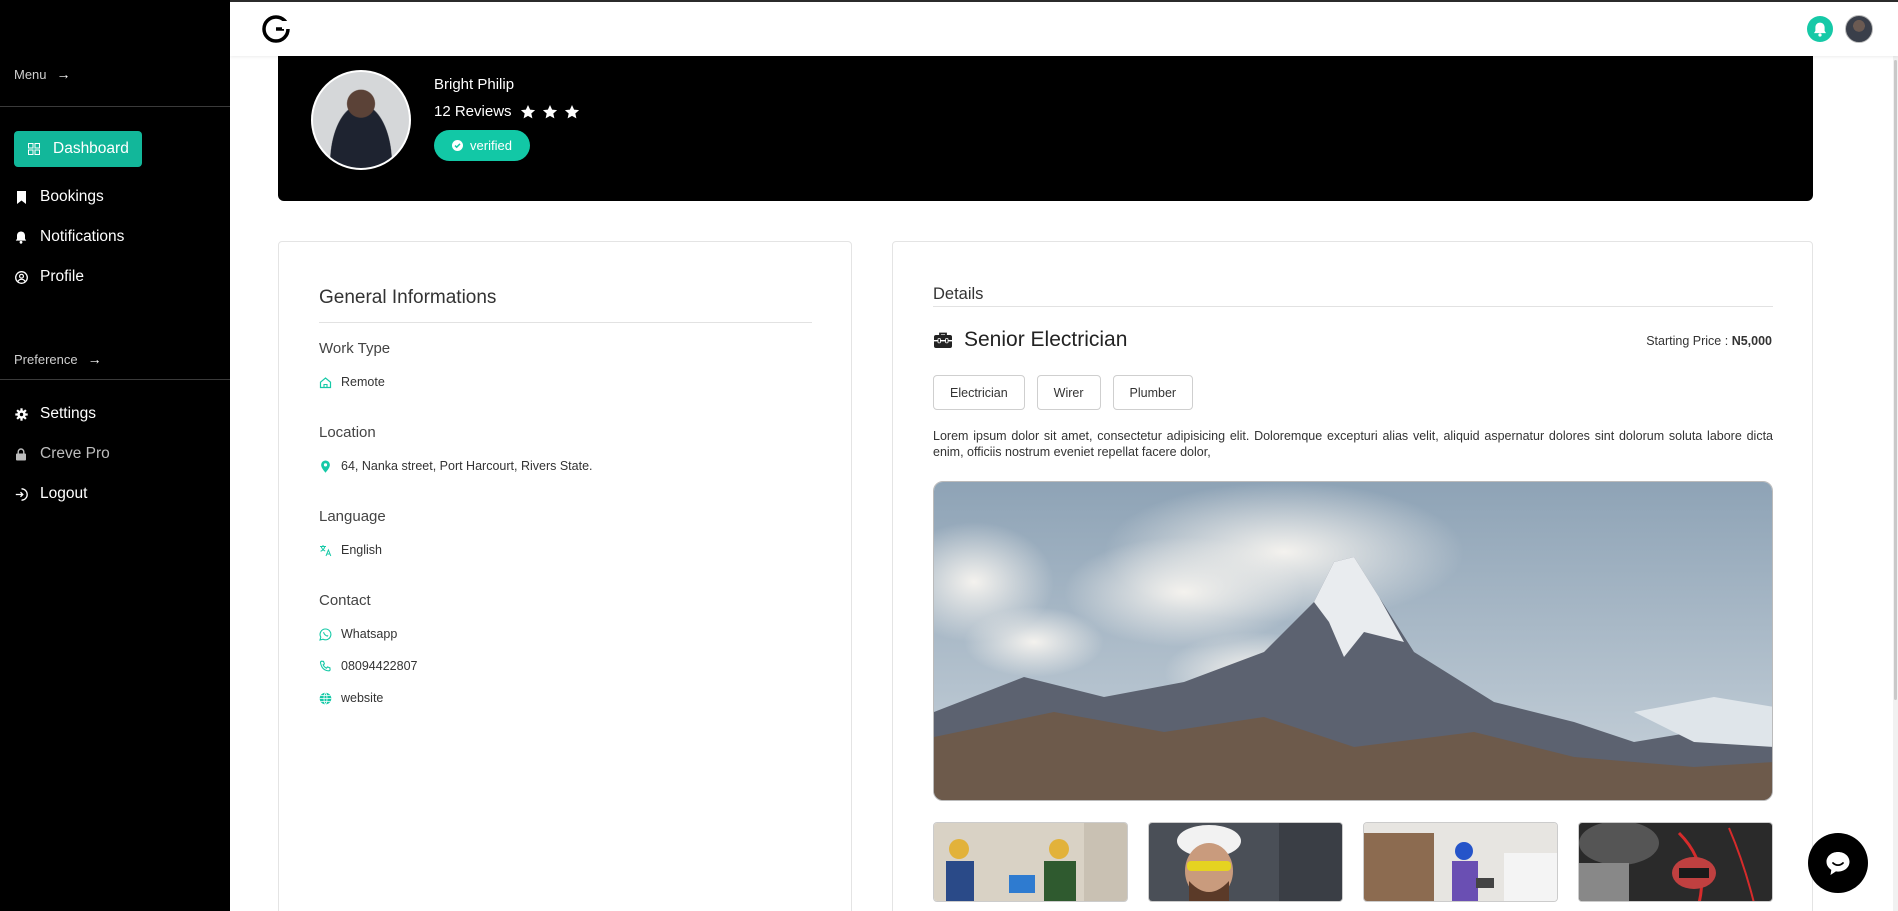 Image resolution: width=1898 pixels, height=911 pixels. What do you see at coordinates (21, 454) in the screenshot?
I see `lock-icon` at bounding box center [21, 454].